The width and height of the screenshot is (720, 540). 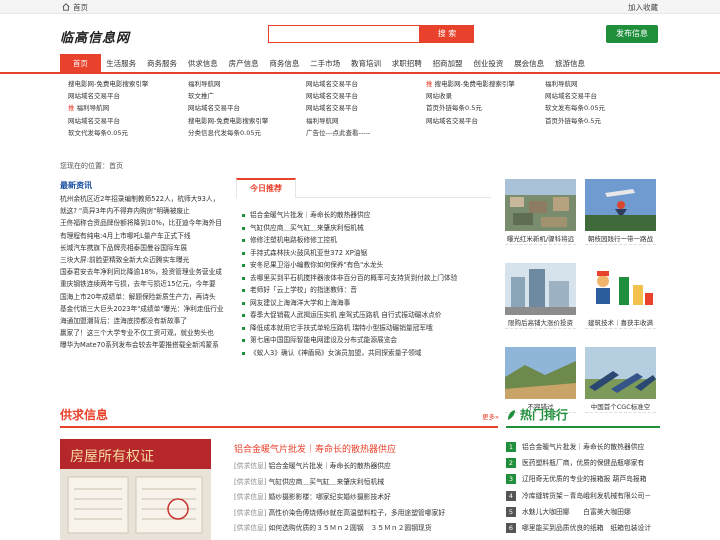 What do you see at coordinates (583, 463) in the screenshot?
I see `hot-item: 2 医药塑料瓶厂商，优质的保健品瓶哪家有` at bounding box center [583, 463].